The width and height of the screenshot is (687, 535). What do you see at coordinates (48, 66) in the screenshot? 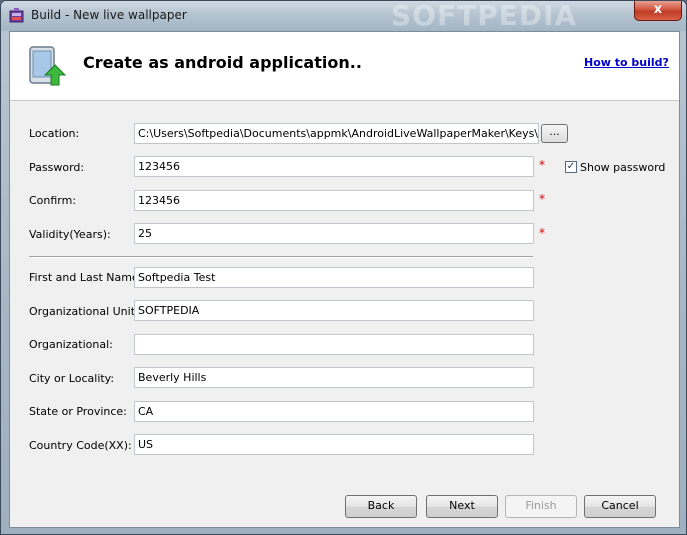
I see `android-device-icon` at bounding box center [48, 66].